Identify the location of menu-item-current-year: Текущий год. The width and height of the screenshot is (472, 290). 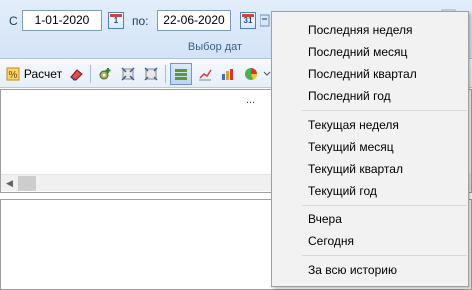
(388, 191).